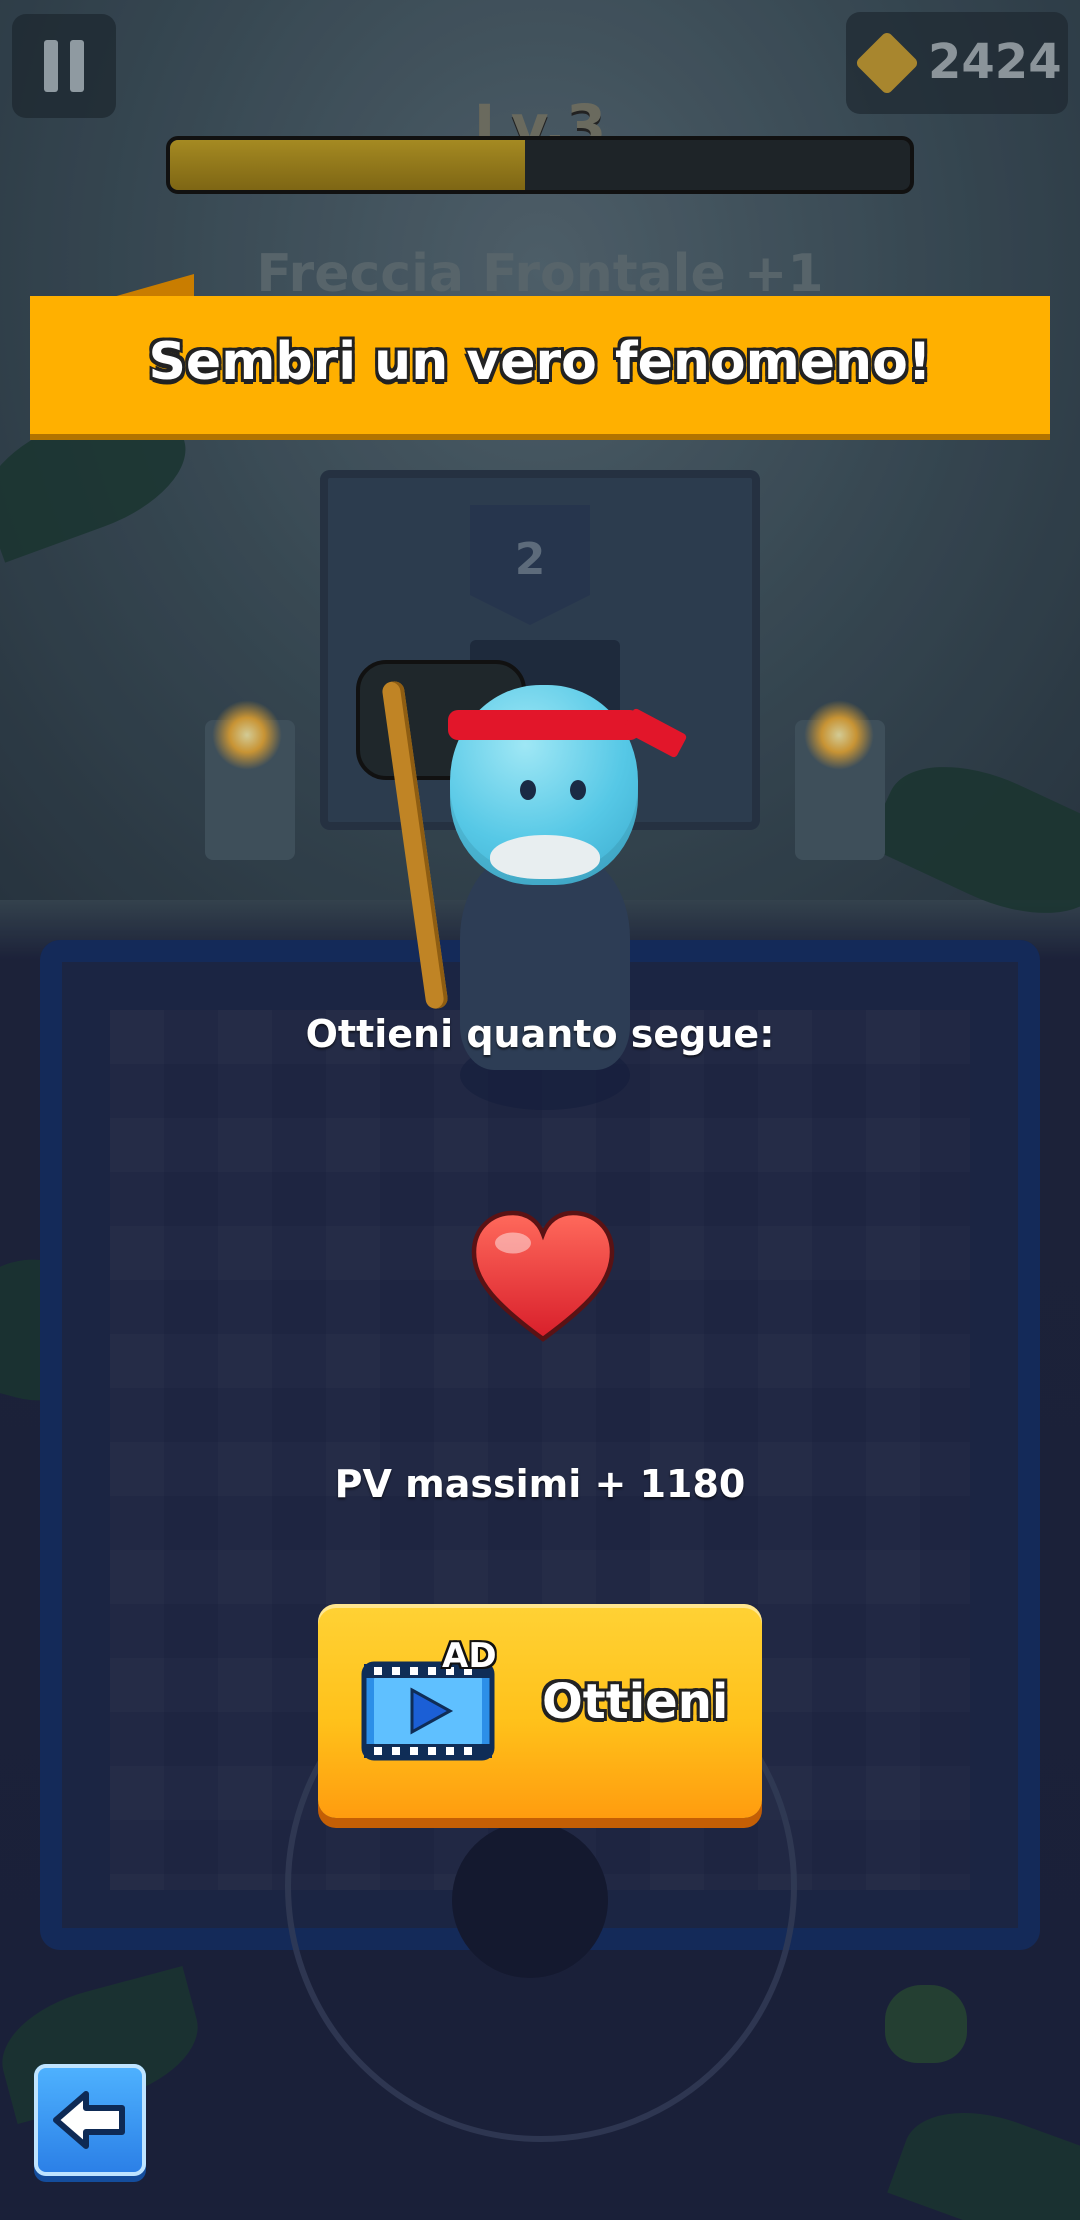  Describe the element at coordinates (995, 62) in the screenshot. I see `gem-count: 2424` at that location.